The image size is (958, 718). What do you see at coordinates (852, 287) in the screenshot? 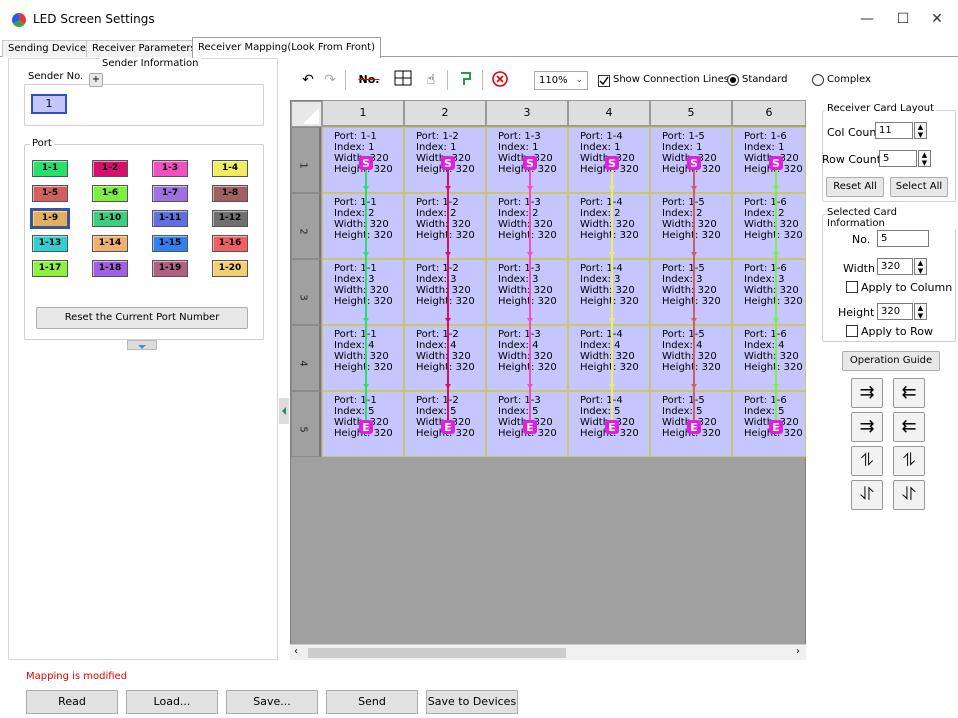
I see `apply-column-checkbox` at bounding box center [852, 287].